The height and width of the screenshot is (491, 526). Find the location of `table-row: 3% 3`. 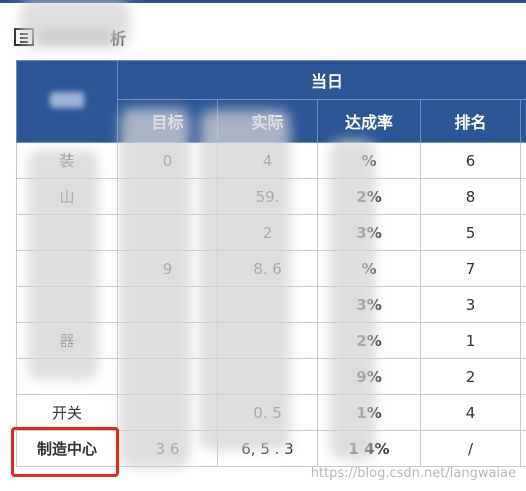

table-row: 3% 3 is located at coordinates (271, 304).